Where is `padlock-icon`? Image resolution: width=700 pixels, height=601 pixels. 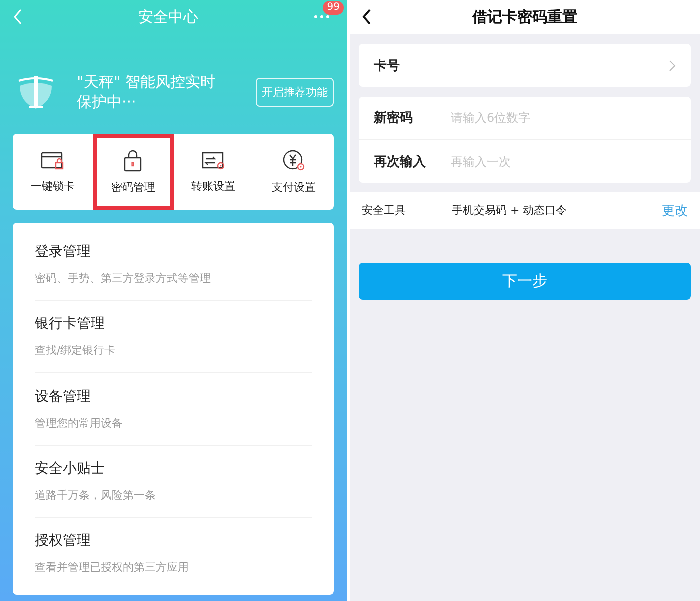 padlock-icon is located at coordinates (133, 161).